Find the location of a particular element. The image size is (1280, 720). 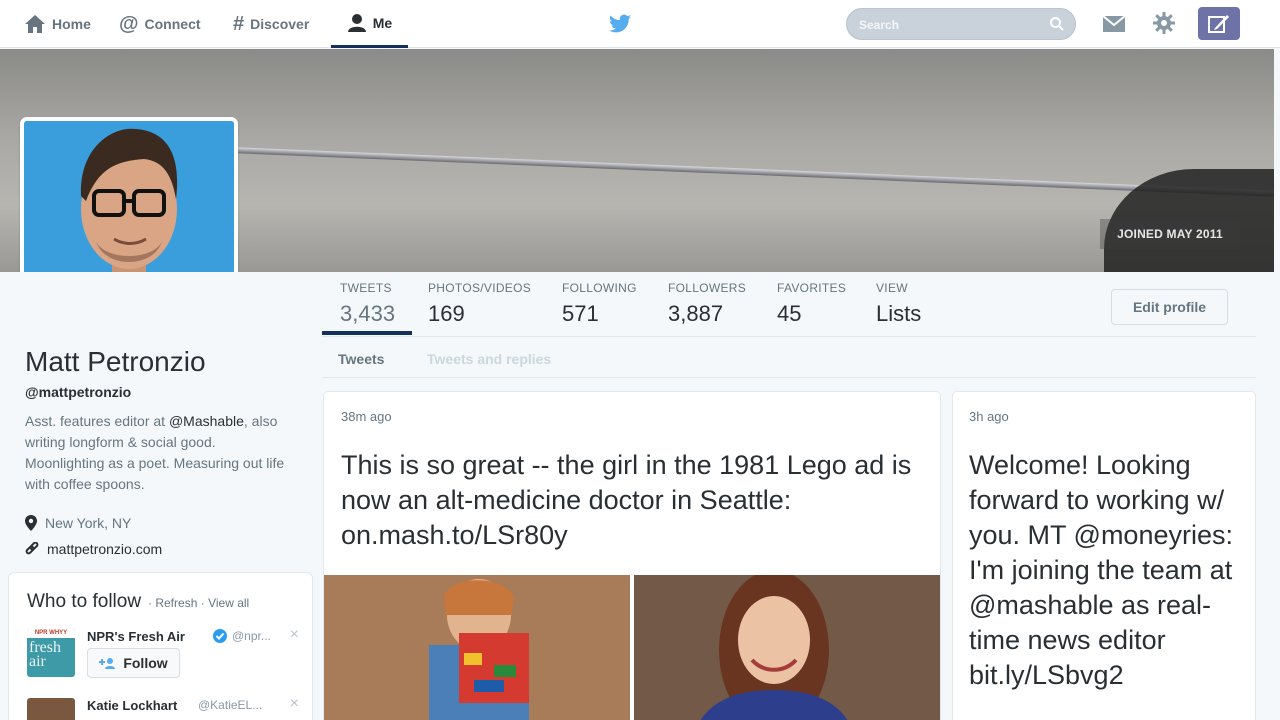

stat-photos-videos: PHOTOS/VIDEOS 169 is located at coordinates (479, 304).